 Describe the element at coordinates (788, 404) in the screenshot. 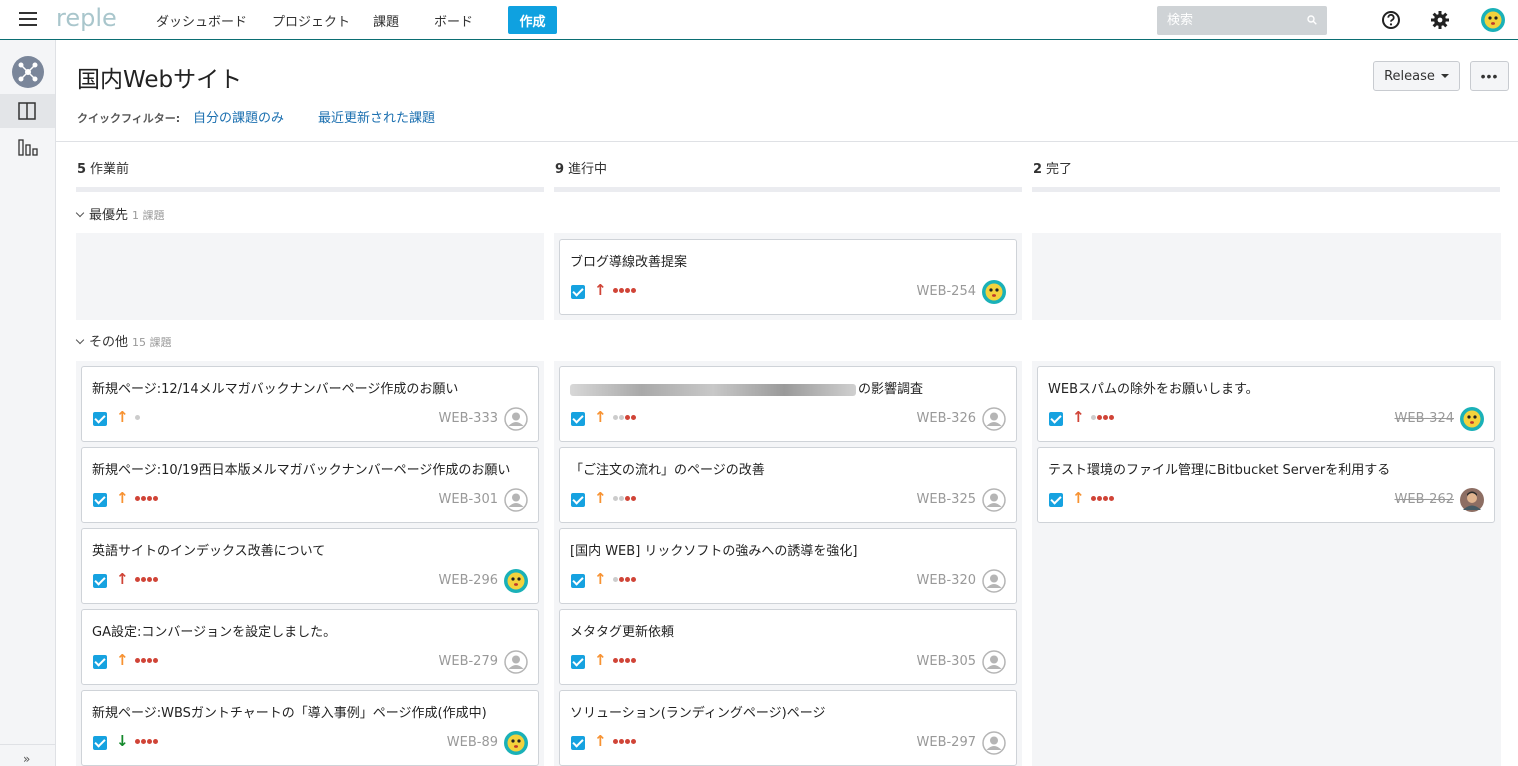

I see `issue-card: の影響調査 ↑ WEB-326` at that location.